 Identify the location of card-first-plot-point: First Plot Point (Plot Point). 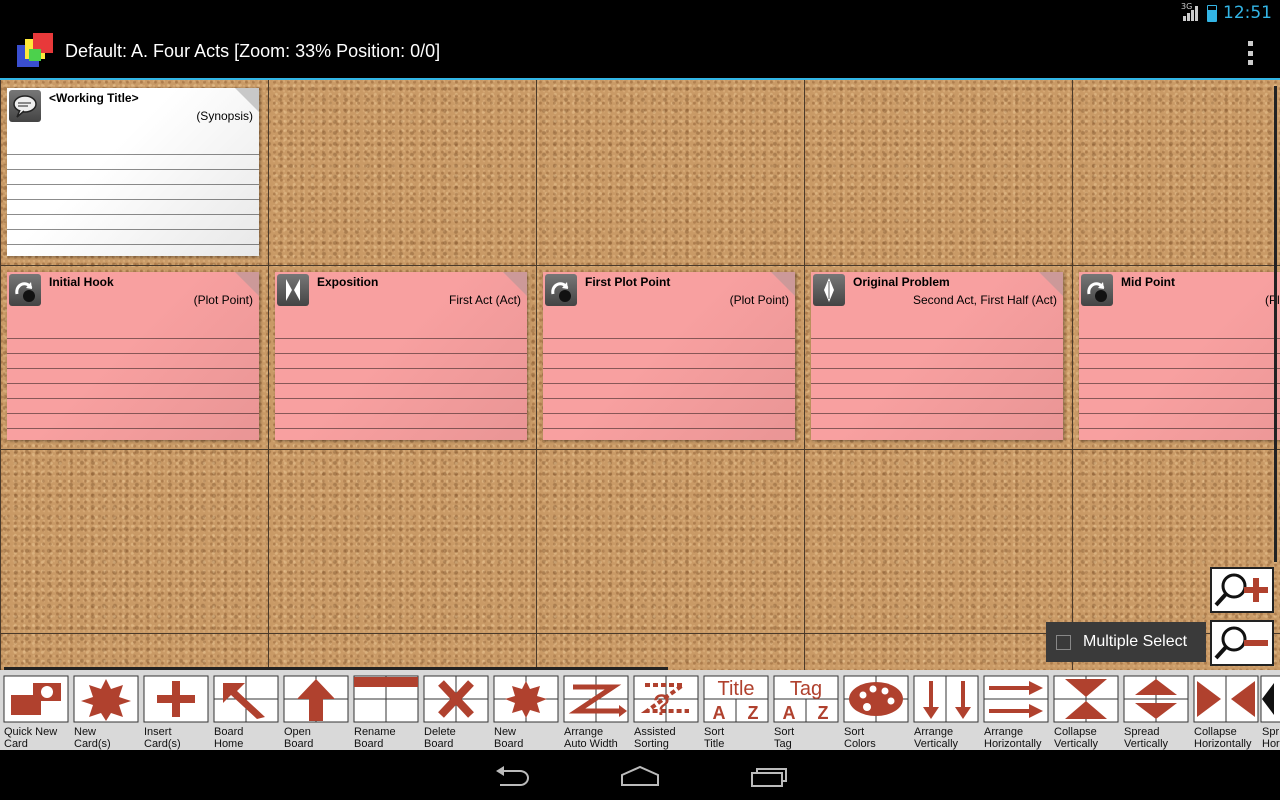
(669, 356).